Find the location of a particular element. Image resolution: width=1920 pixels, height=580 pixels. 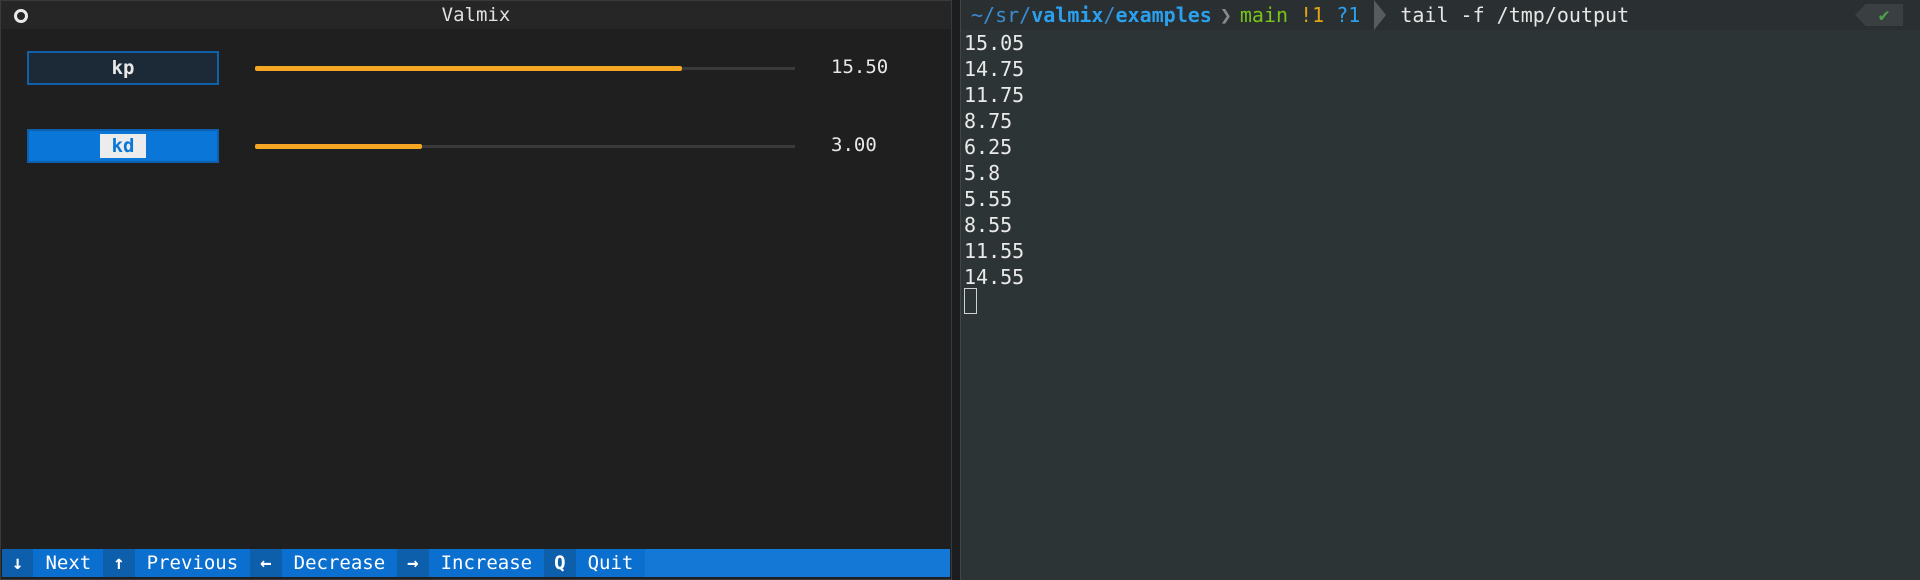

prompt-path-prefix: ~/sr/ is located at coordinates (1001, 15).